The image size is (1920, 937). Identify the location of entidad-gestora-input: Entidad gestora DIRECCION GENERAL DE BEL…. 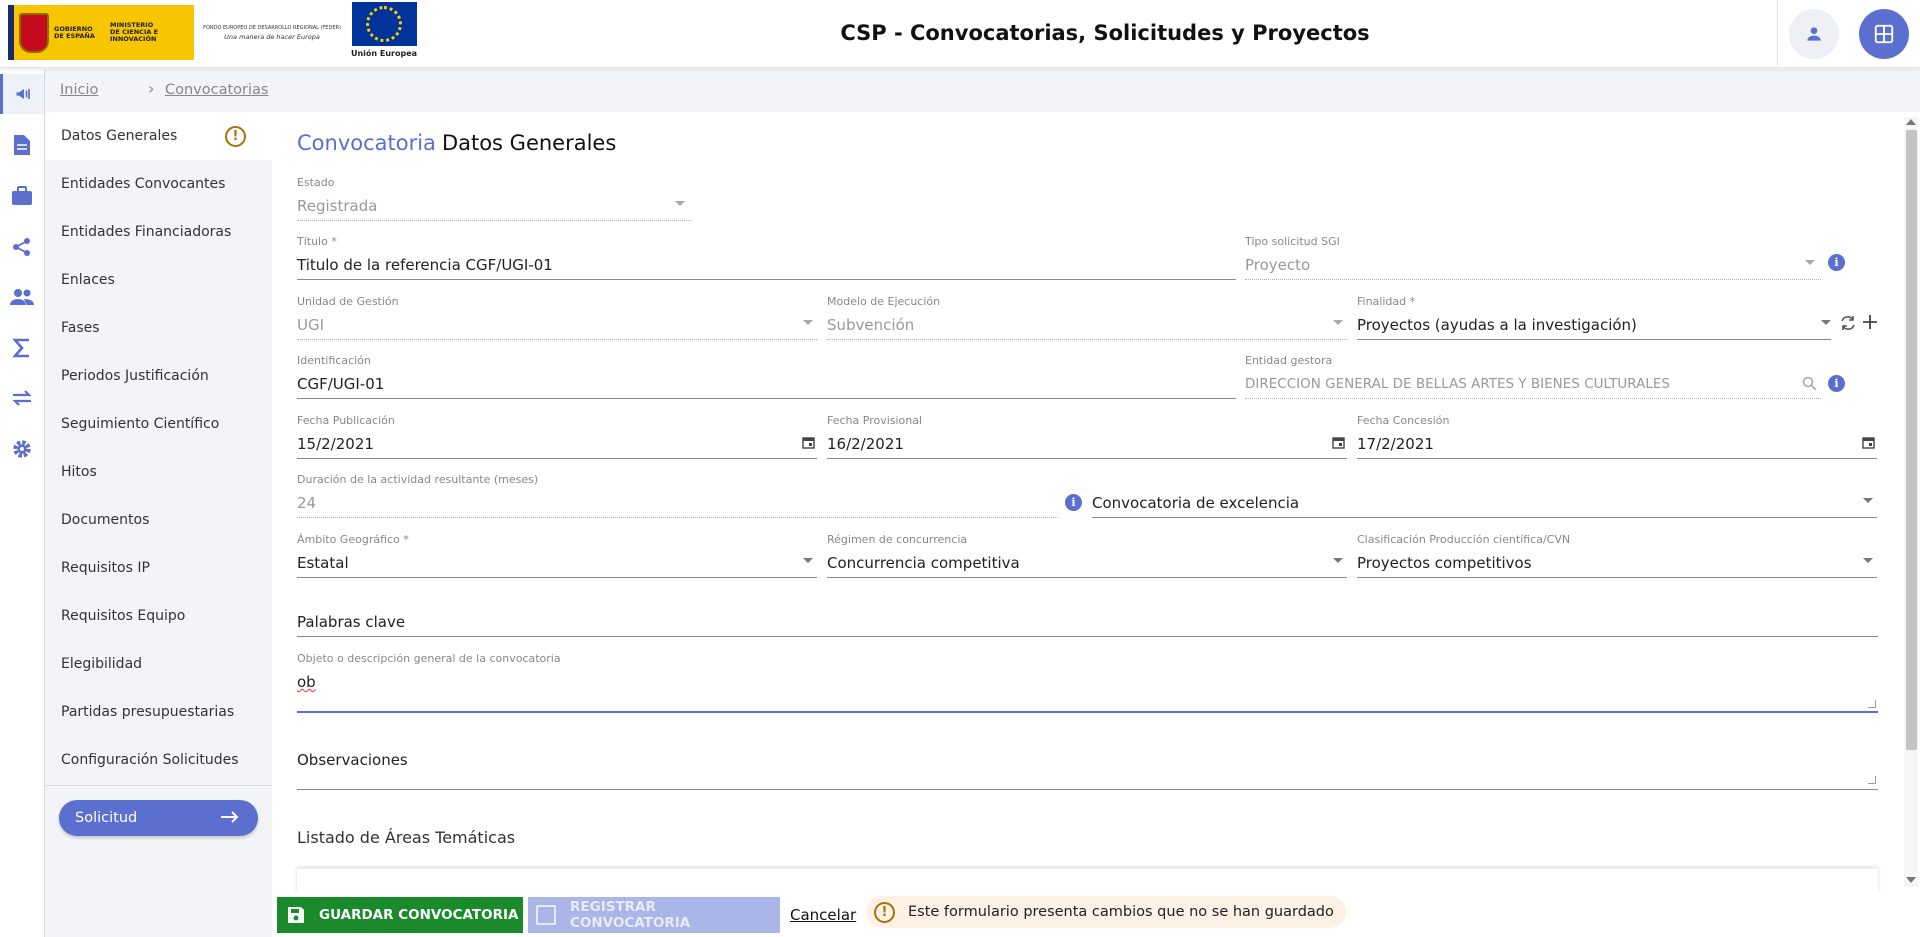
(1545, 376).